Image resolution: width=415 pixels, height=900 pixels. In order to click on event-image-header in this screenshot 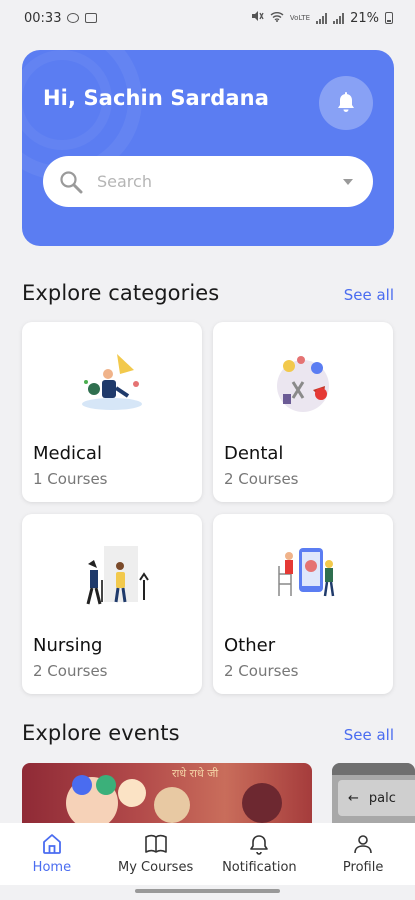, I will do `click(373, 769)`.